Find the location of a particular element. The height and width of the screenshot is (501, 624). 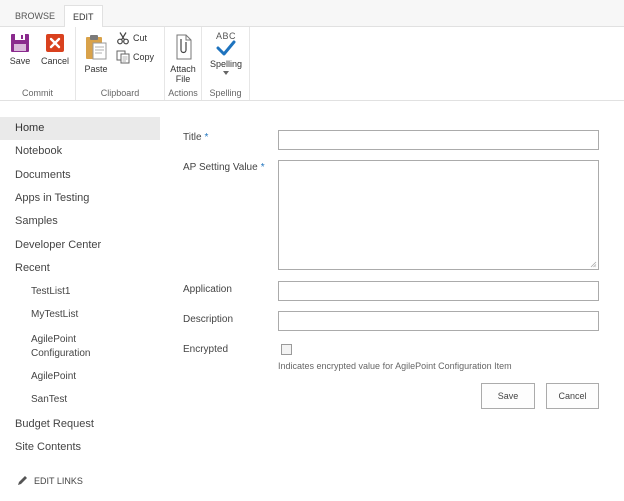

ribbon-group-clipboard: Paste Cut Copy Clipboard is located at coordinates (120, 63).